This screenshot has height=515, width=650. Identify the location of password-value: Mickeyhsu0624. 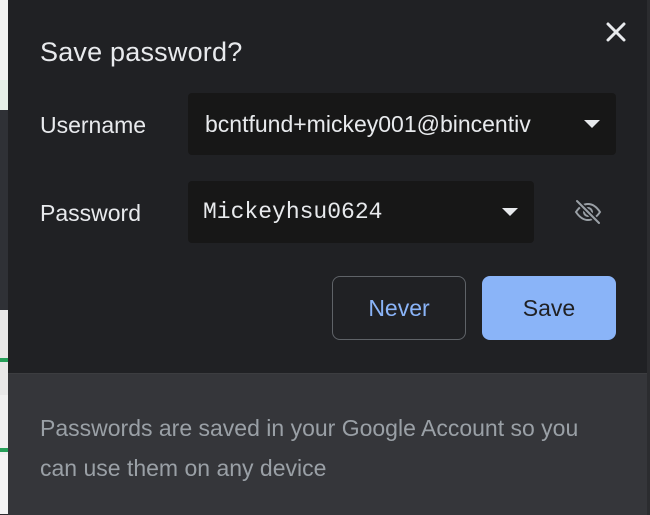
(293, 212).